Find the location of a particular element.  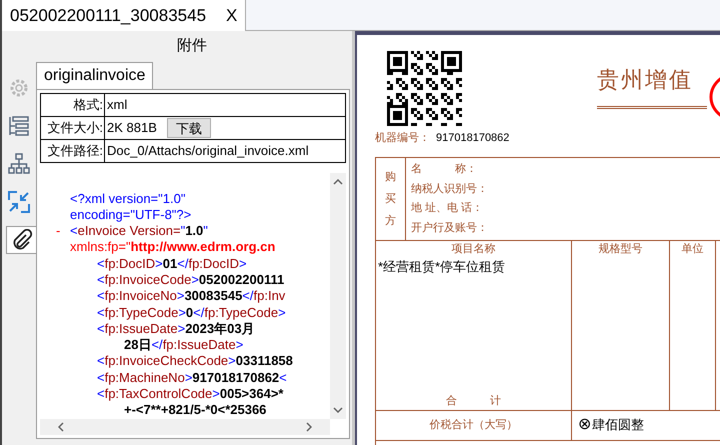

xml-line: <fp:InvoiceCheckCode>03311858 is located at coordinates (195, 360).